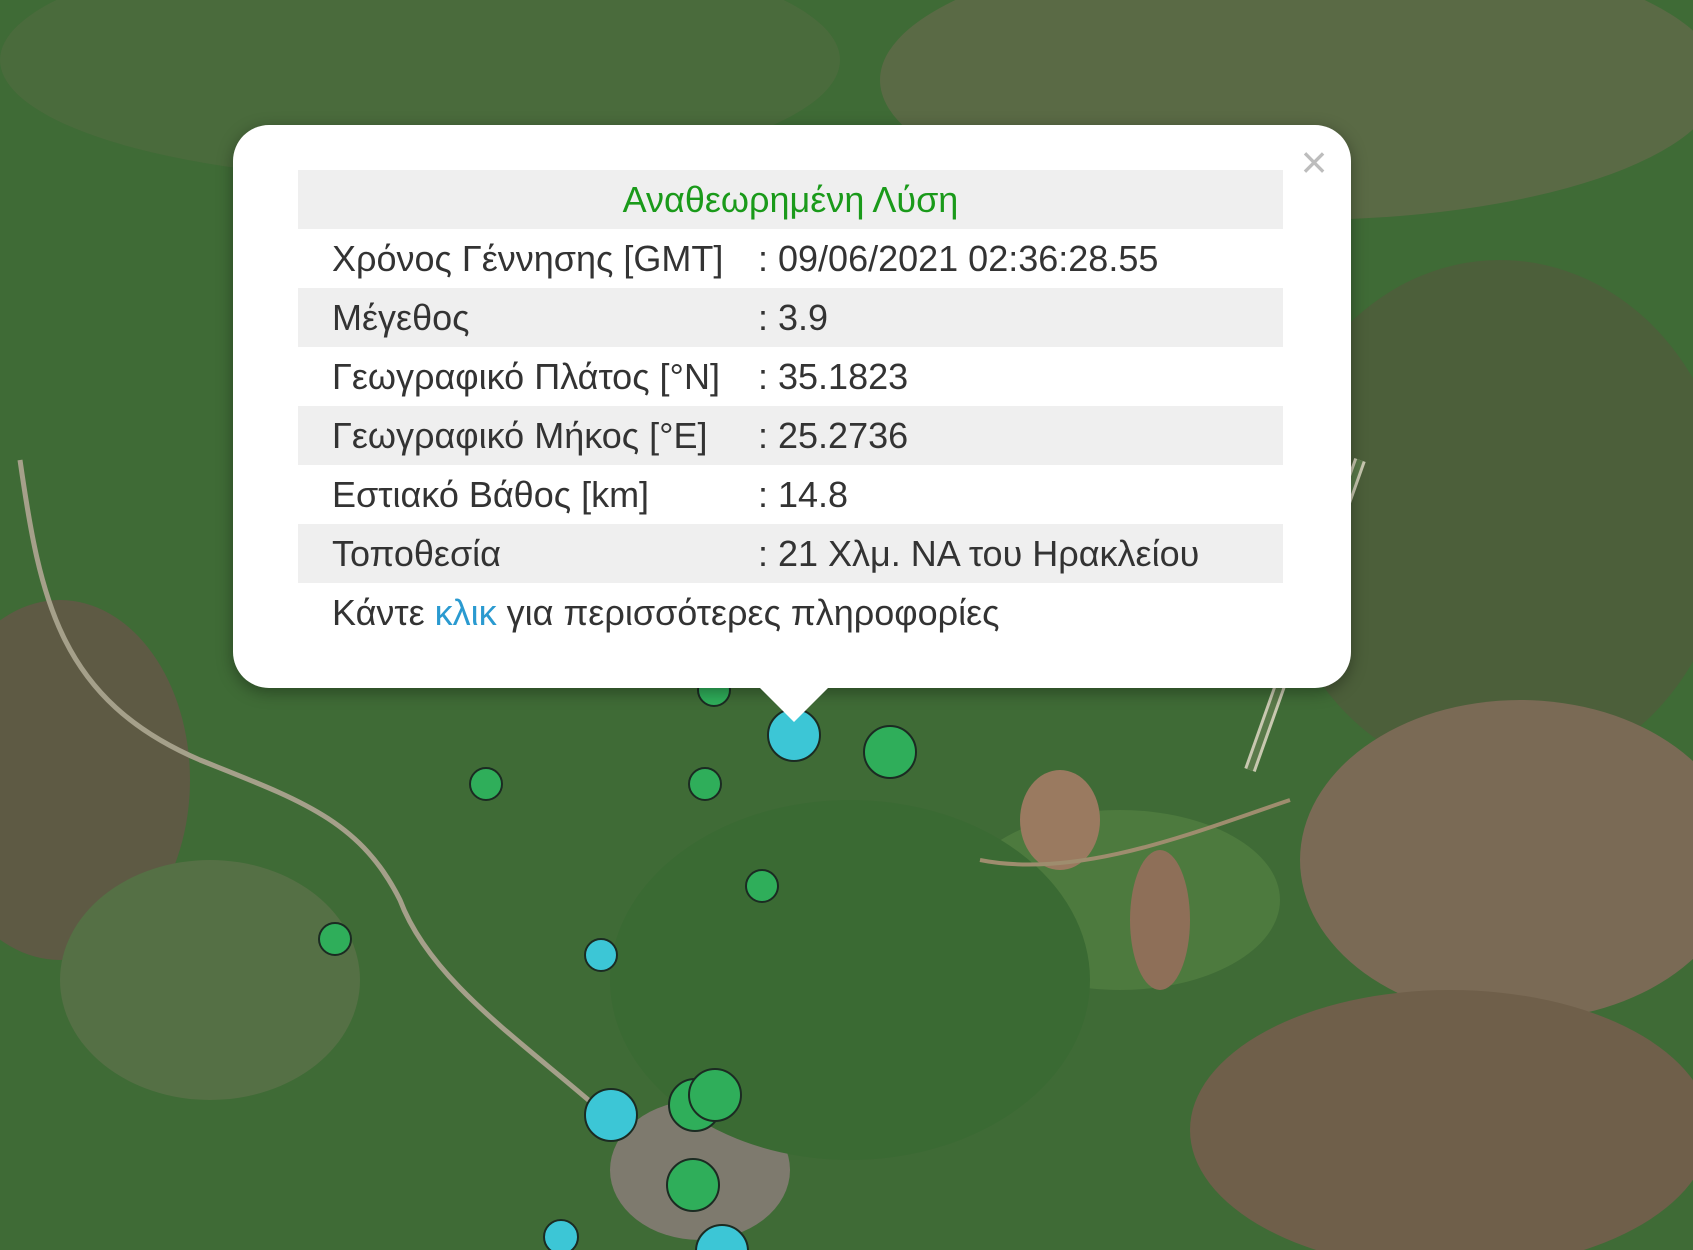  I want to click on location-value: : 21 Χλμ. ΝΑ του Ηρακλείου, so click(1020, 553).